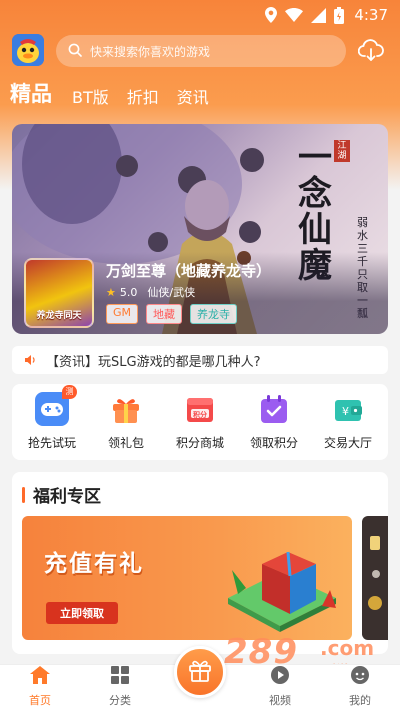 This screenshot has height=712, width=400. I want to click on quick-menu: 测 抢先试玩 领礼包 积分 积分商城 领取积分 ¥ 交易大厅, so click(200, 422).